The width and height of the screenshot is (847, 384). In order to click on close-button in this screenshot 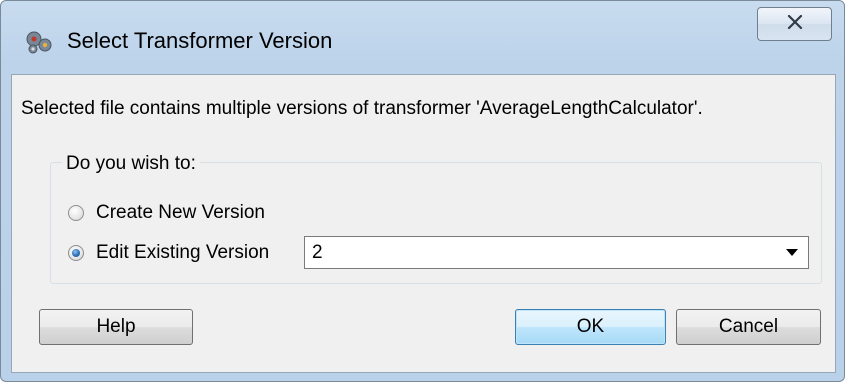, I will do `click(794, 24)`.